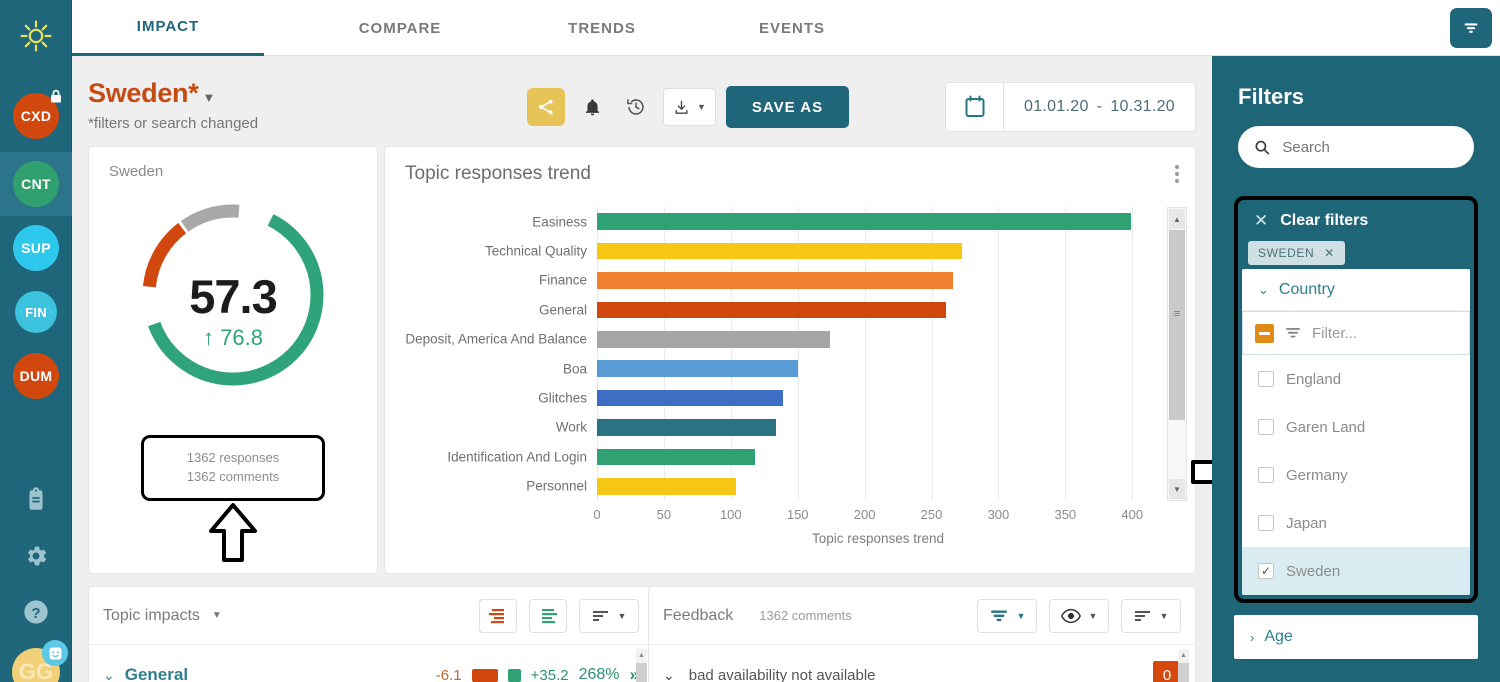 This screenshot has height=682, width=1500. What do you see at coordinates (1142, 615) in the screenshot?
I see `sort-icon` at bounding box center [1142, 615].